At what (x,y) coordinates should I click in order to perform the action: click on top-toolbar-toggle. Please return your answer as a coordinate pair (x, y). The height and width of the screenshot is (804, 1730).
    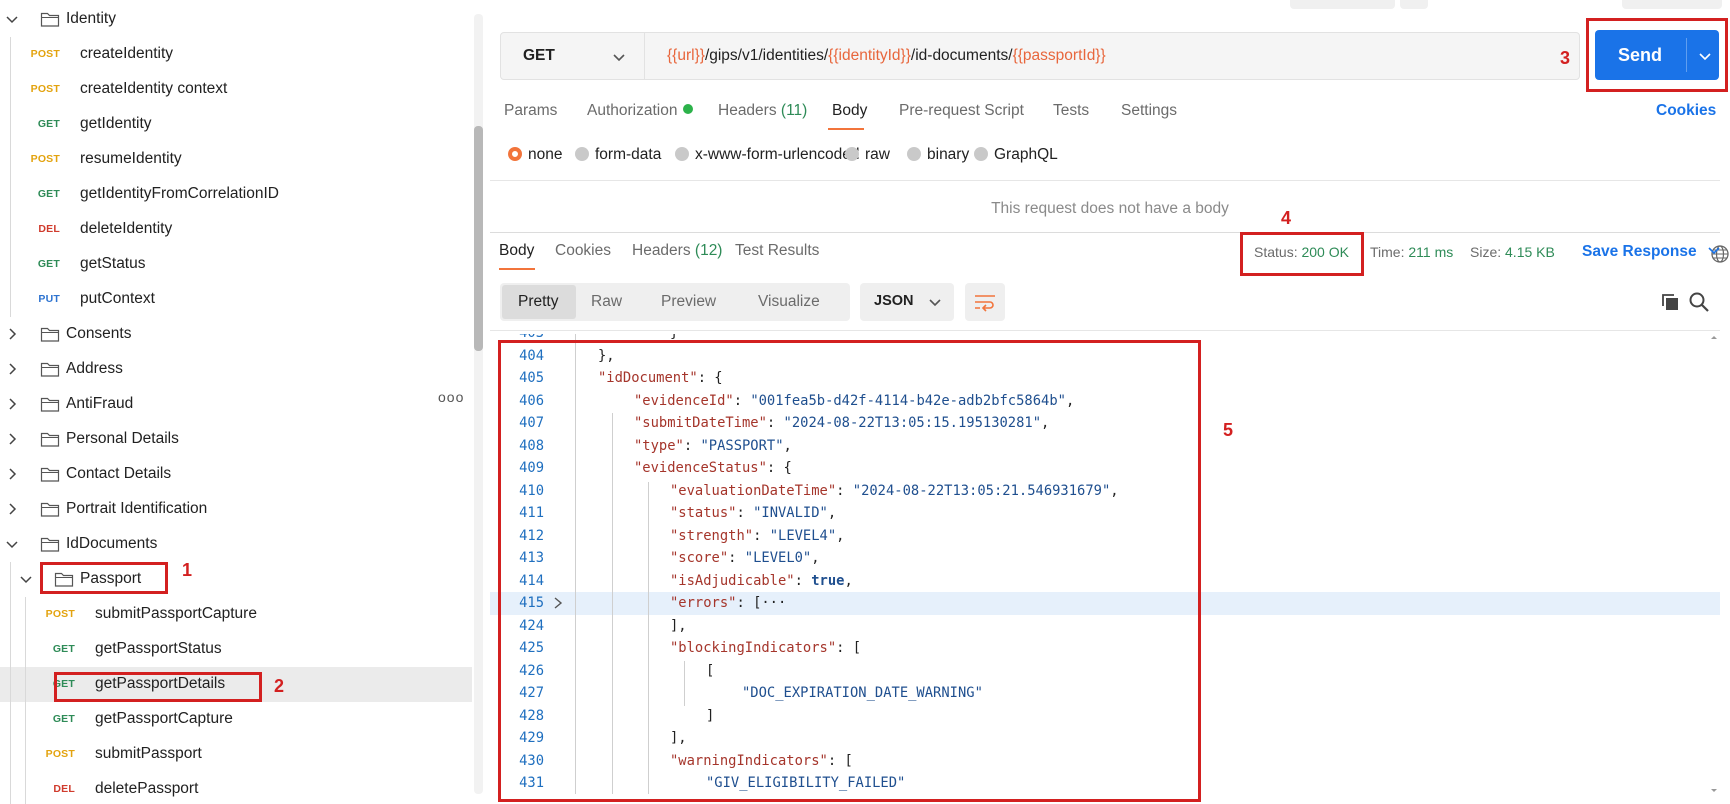
    Looking at the image, I should click on (1672, 4).